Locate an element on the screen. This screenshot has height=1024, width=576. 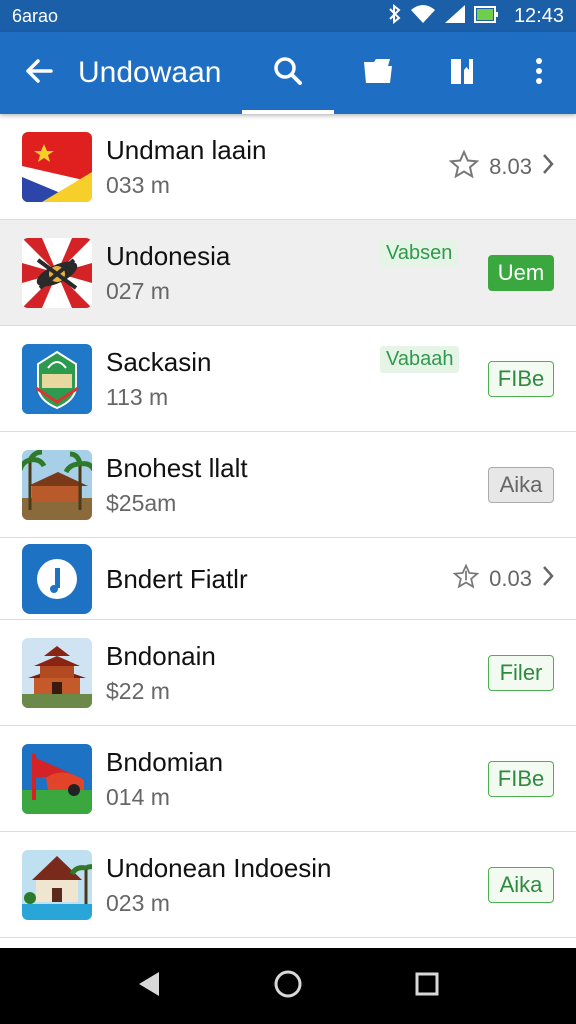
item-size: $25am is located at coordinates (141, 502).